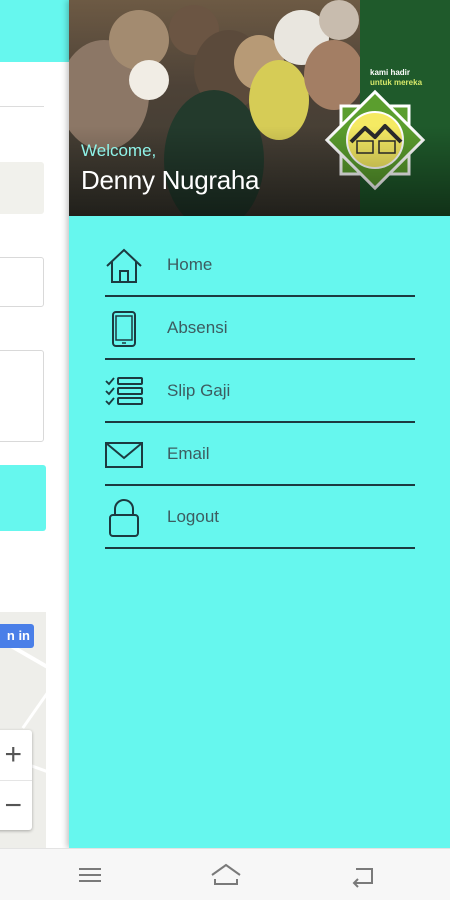  I want to click on background-textarea, so click(22, 396).